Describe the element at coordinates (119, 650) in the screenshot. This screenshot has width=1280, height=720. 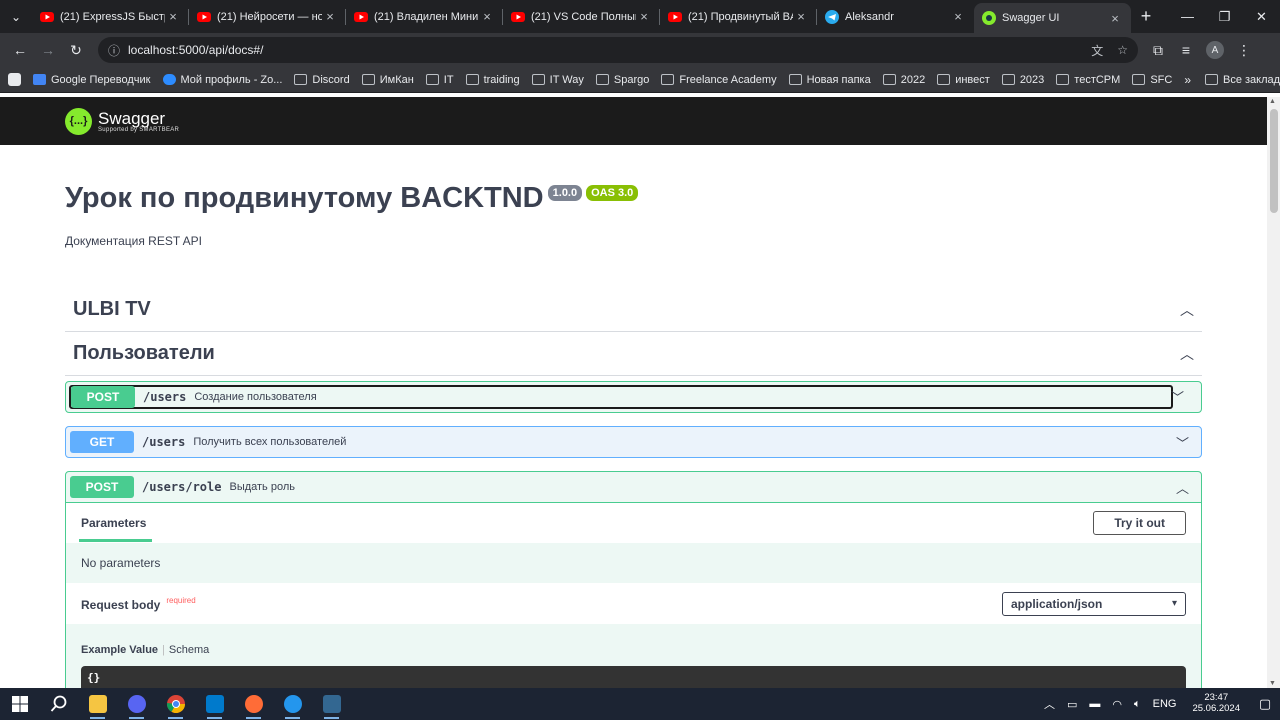
I see `tab-example-value: Example Value` at that location.